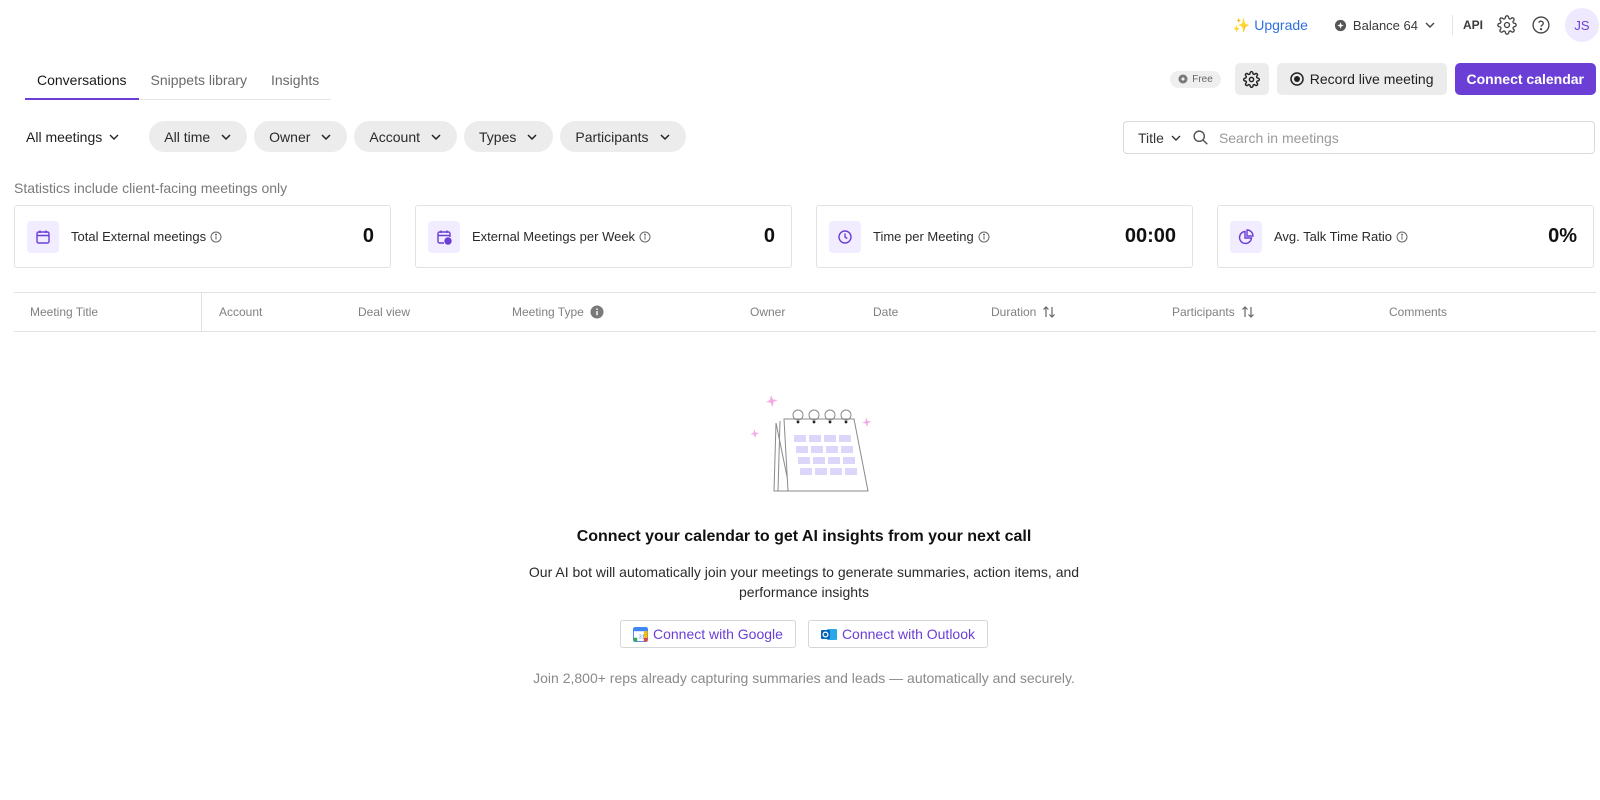  I want to click on stat-card-time-per-meeting: Time per Meeting 00:00, so click(1004, 236).